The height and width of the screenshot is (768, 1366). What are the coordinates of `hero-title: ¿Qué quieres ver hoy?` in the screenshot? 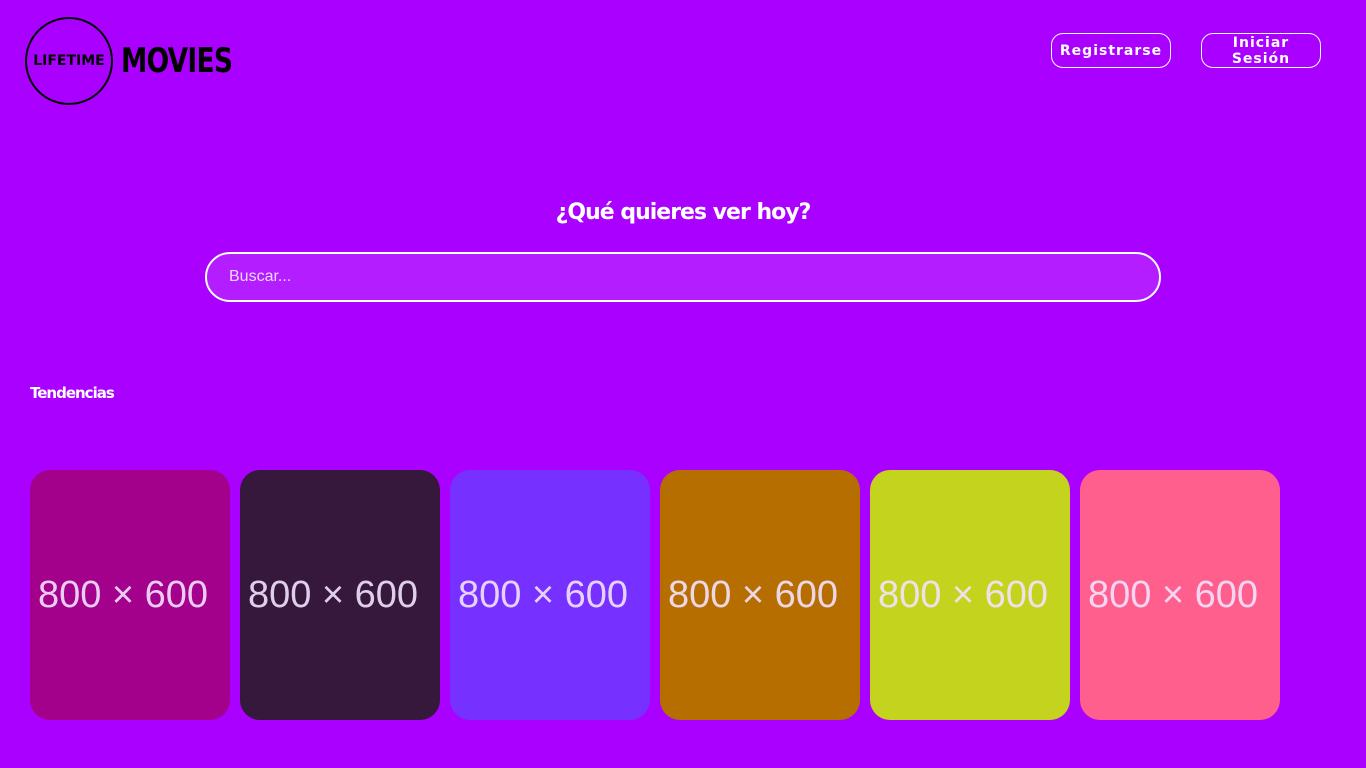 It's located at (683, 212).